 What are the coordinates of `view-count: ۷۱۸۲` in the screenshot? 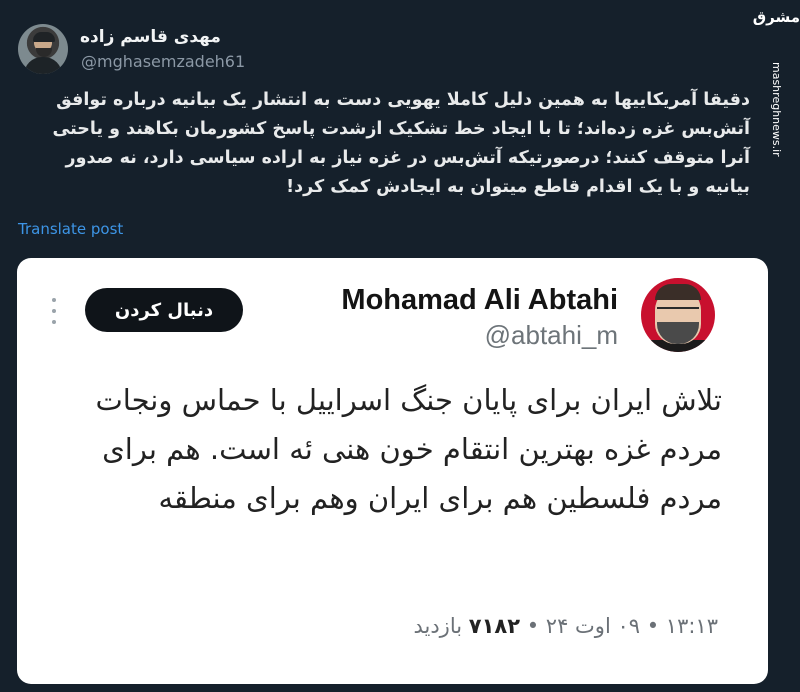 It's located at (494, 626).